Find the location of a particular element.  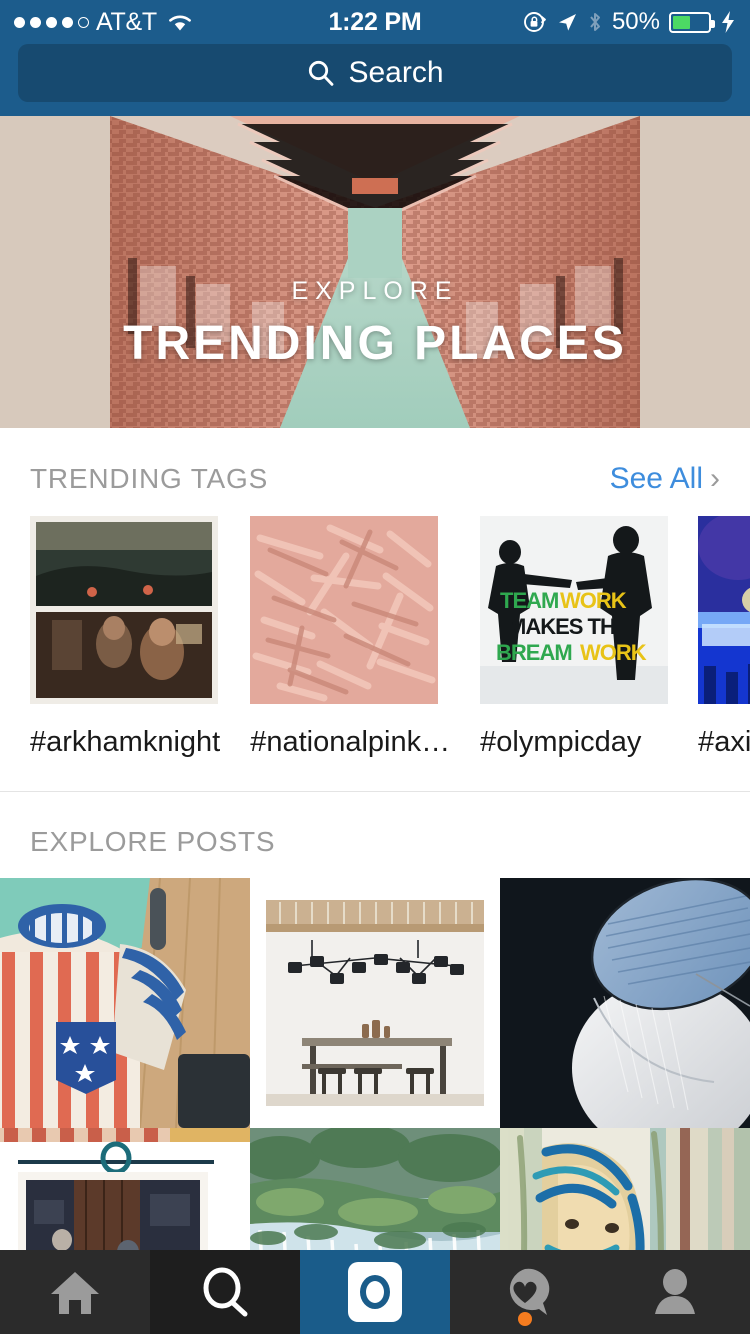

explore-posts-title: EXPLORE POSTS is located at coordinates (153, 841).